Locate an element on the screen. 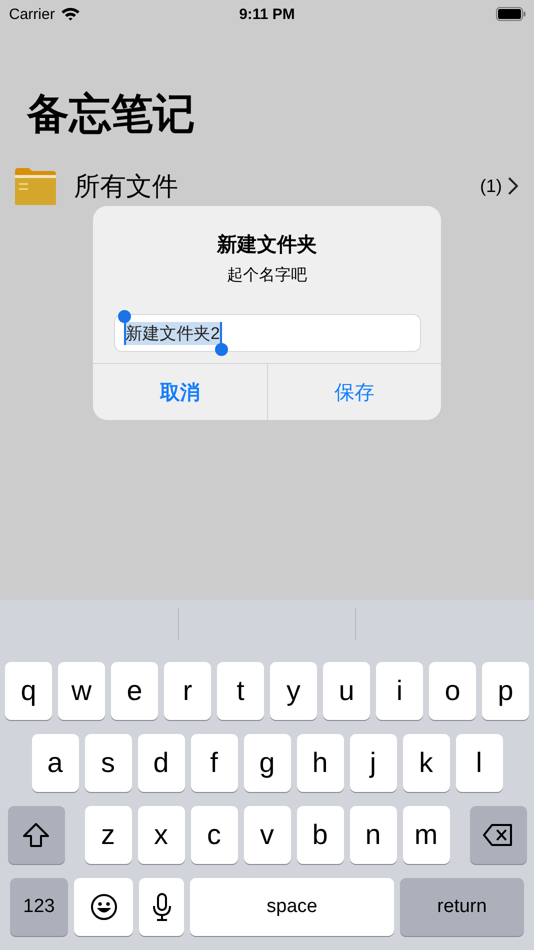 The width and height of the screenshot is (534, 950). letter-key: l is located at coordinates (479, 763).